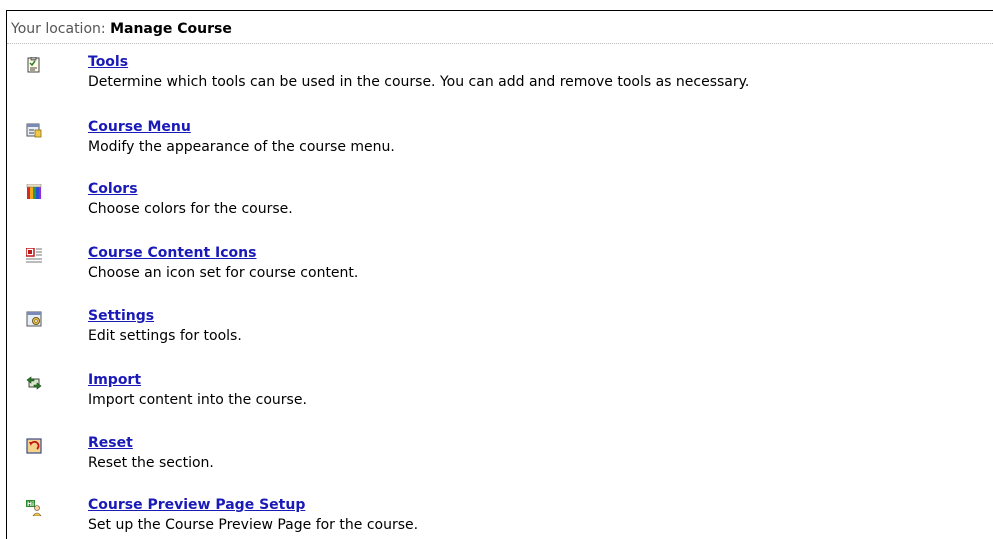 The image size is (993, 539). What do you see at coordinates (34, 191) in the screenshot?
I see `colors-icon` at bounding box center [34, 191].